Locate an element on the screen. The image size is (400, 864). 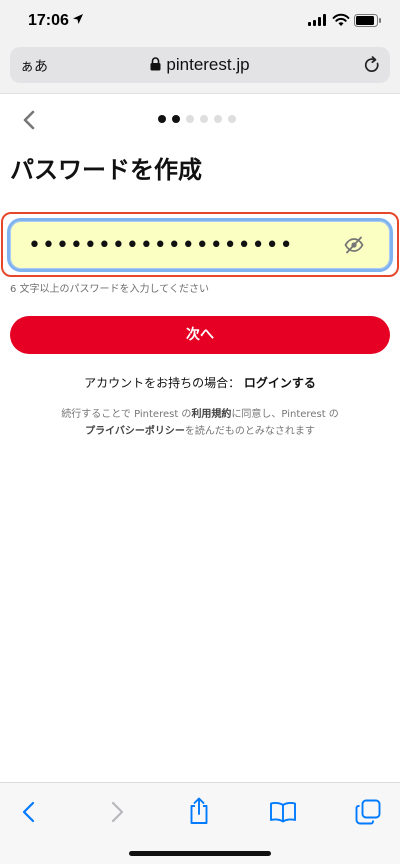
privacy-policy-link: プライバシーポリシー is located at coordinates (135, 431).